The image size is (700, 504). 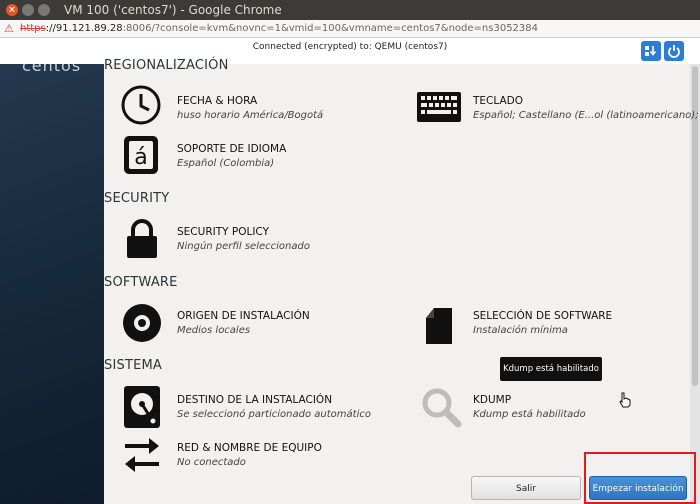 I want to click on section-software: SOFTWARE, so click(x=141, y=282).